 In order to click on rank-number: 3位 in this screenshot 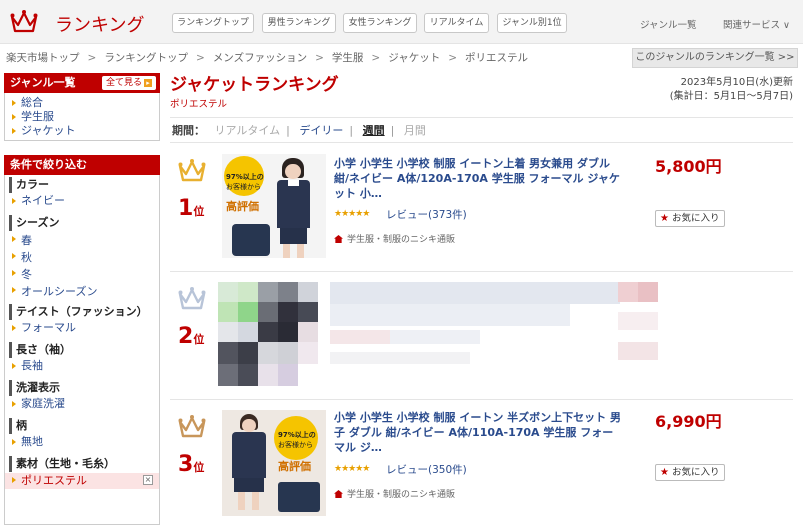, I will do `click(191, 464)`.